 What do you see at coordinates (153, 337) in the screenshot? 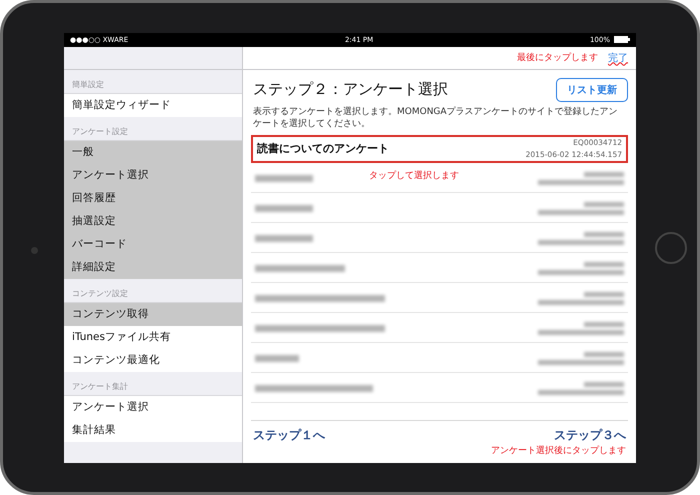
I see `sidebar-item: iTunesファイル共有` at bounding box center [153, 337].